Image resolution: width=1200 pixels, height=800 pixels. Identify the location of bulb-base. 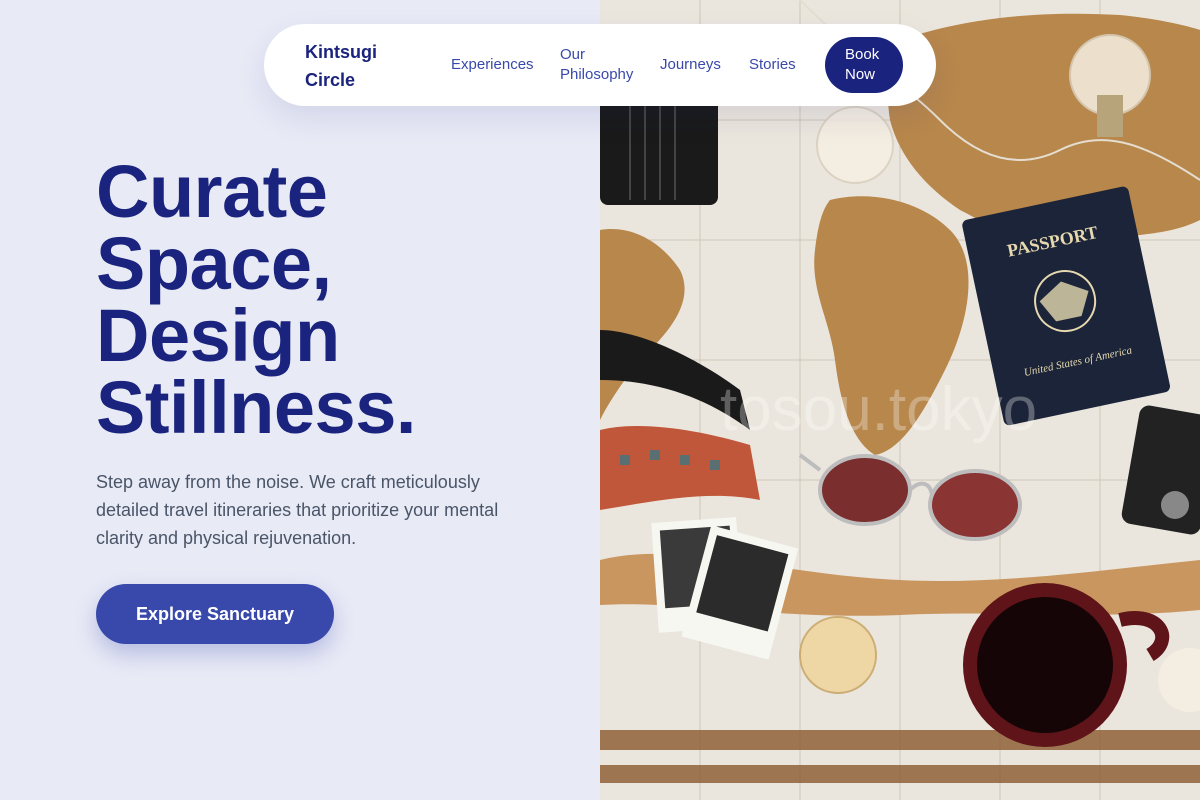
(1110, 116).